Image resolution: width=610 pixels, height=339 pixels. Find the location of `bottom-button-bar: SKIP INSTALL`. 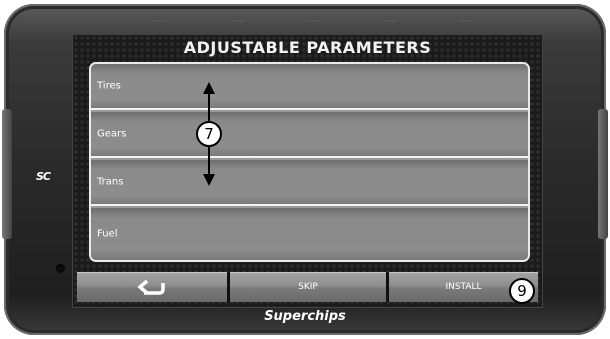

bottom-button-bar: SKIP INSTALL is located at coordinates (307, 287).